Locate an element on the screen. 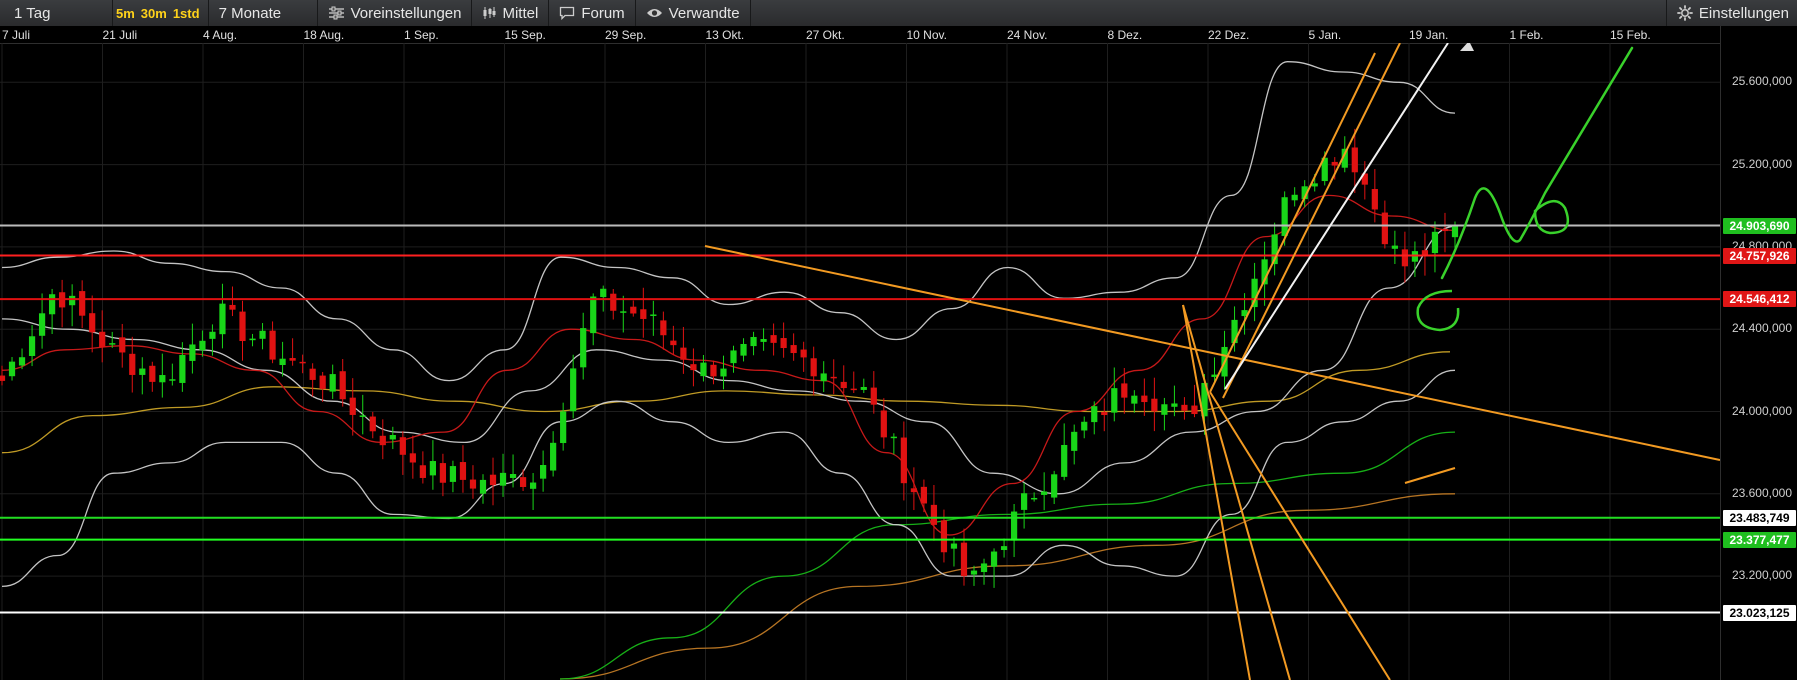  forum-button: Forum is located at coordinates (592, 13).